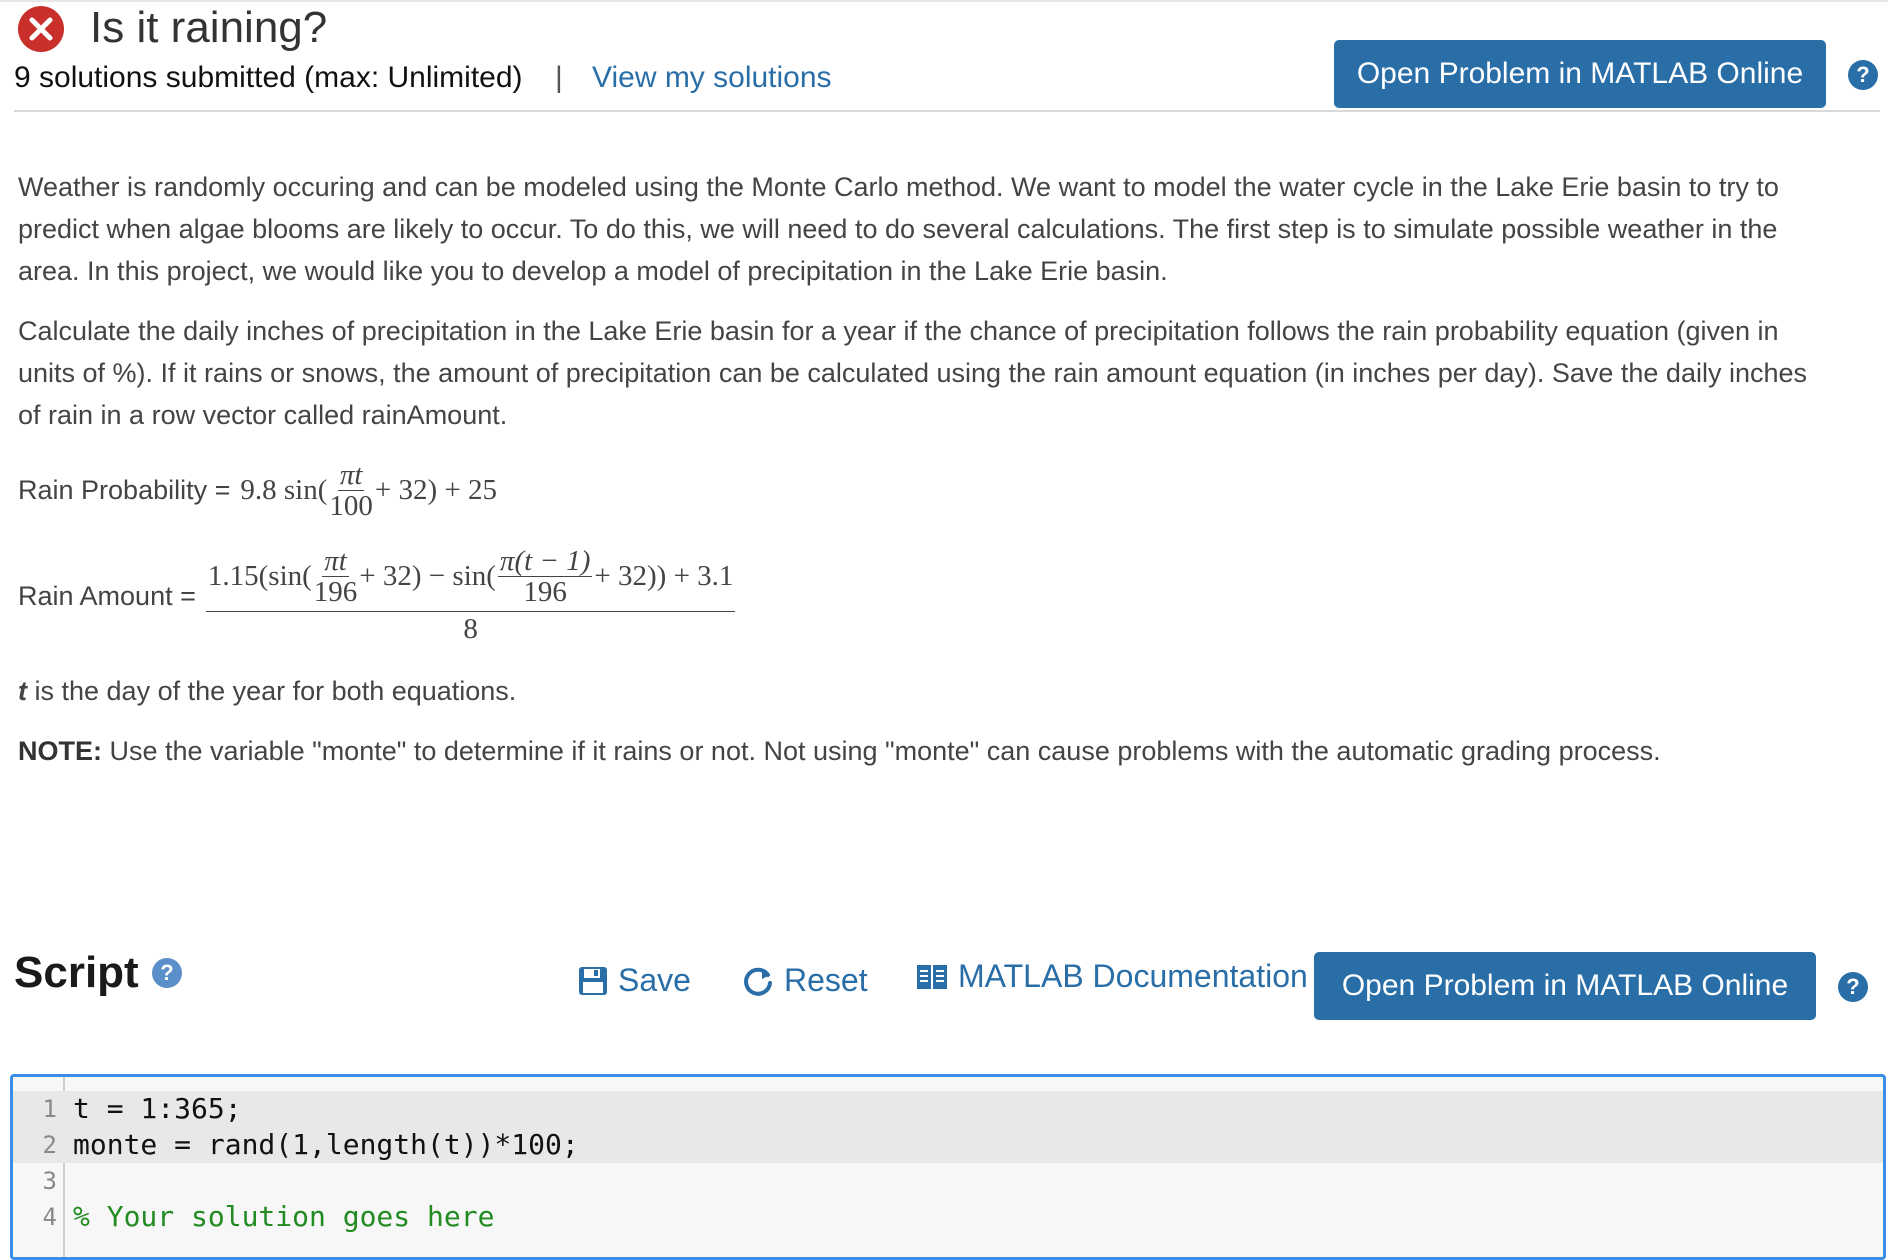  What do you see at coordinates (948, 1181) in the screenshot?
I see `code-line: 3` at bounding box center [948, 1181].